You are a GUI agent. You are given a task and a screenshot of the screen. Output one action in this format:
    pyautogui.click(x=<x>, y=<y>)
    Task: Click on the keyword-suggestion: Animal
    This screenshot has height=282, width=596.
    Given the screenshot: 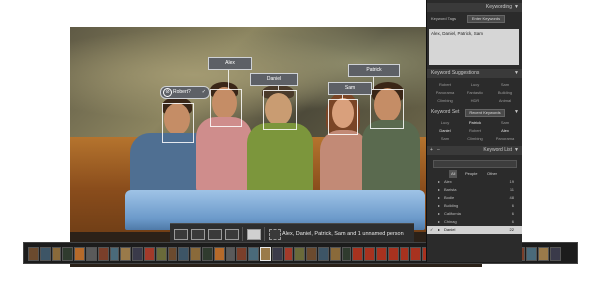 What is the action you would take?
    pyautogui.click(x=505, y=100)
    